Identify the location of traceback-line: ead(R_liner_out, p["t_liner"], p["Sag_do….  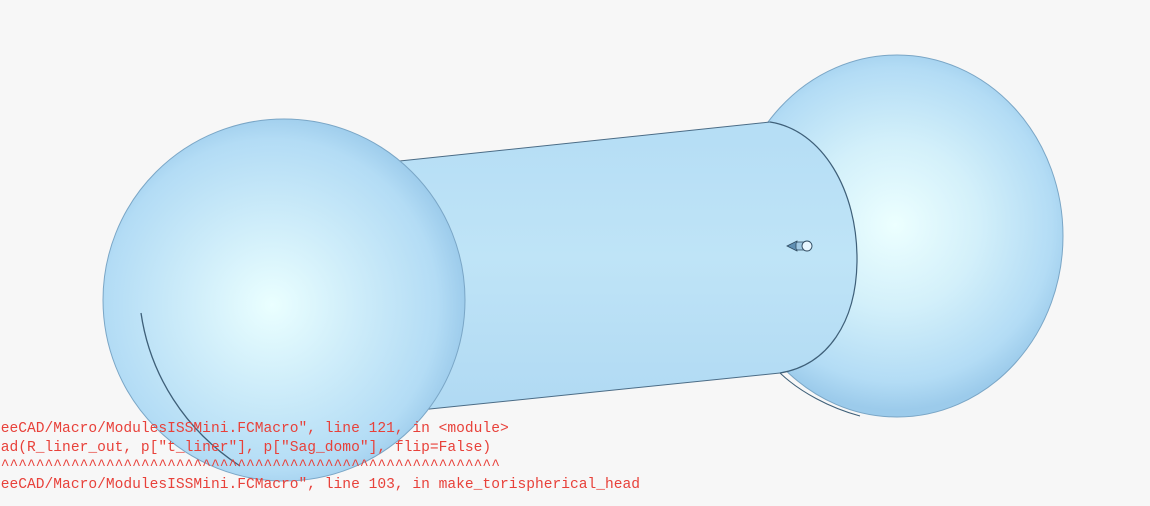
(245, 448).